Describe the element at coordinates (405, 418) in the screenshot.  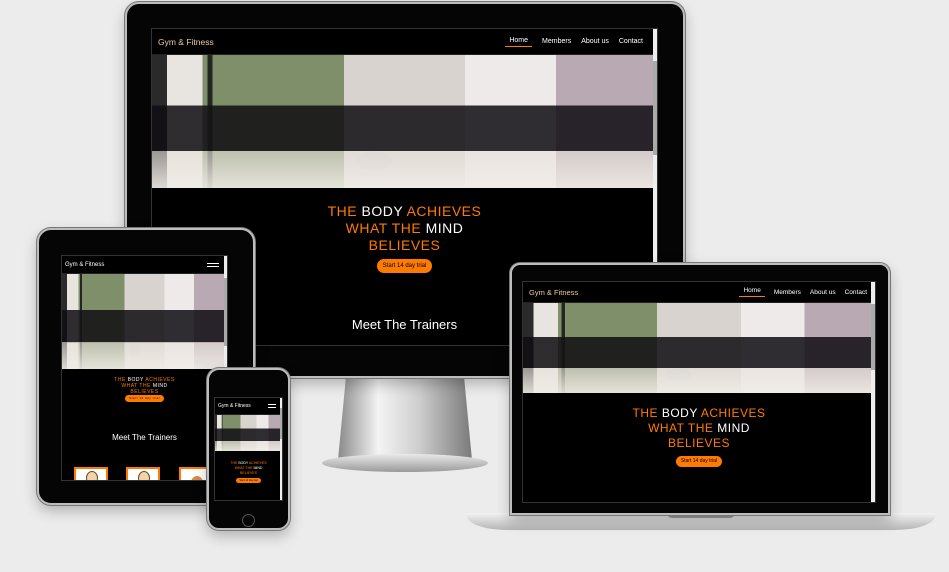
I see `monitor-stand` at that location.